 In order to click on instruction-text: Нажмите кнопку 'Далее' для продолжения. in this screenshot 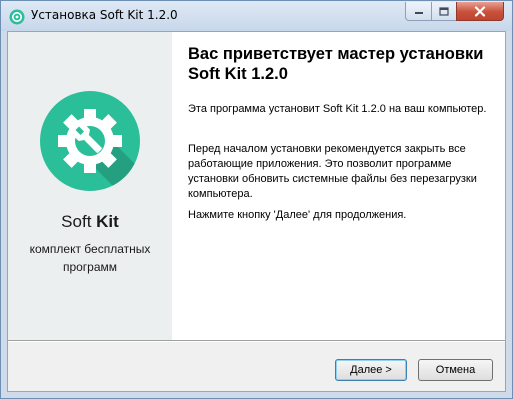, I will do `click(297, 215)`.